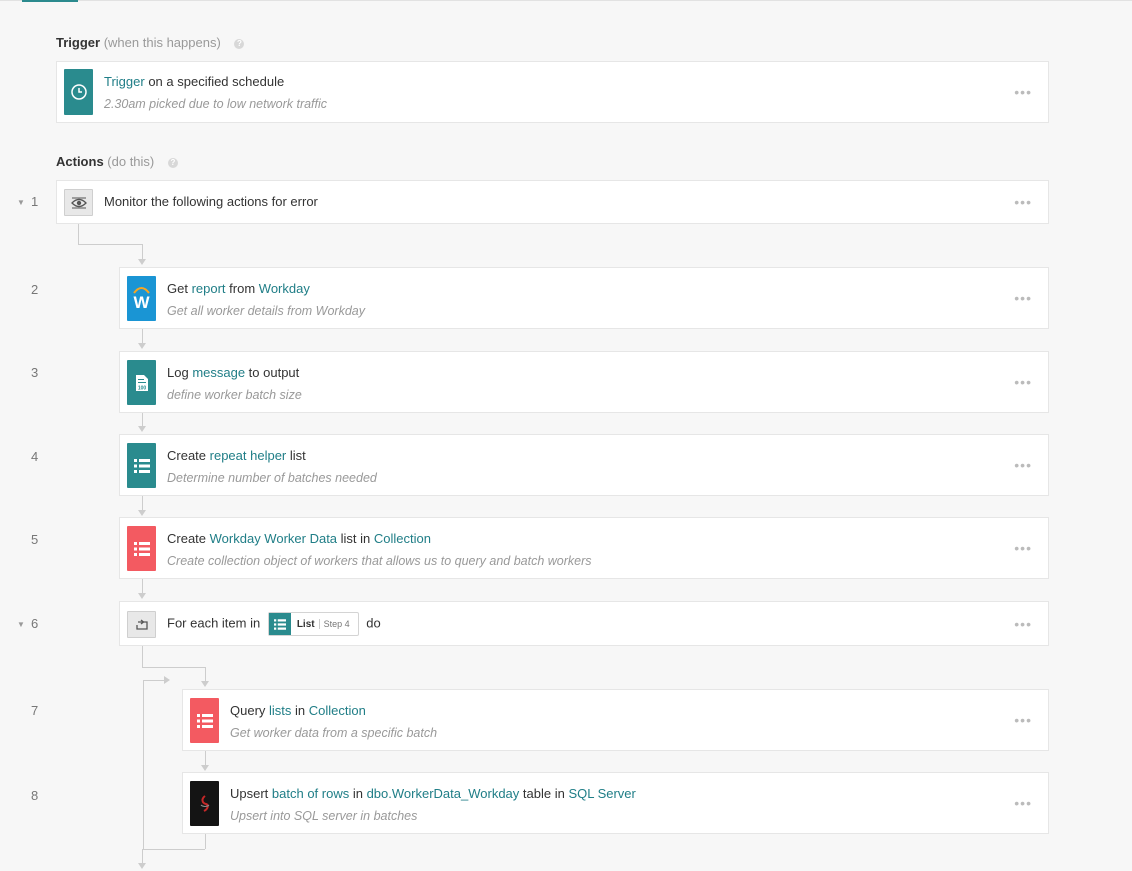 This screenshot has width=1132, height=871. I want to click on title-text: to output, so click(272, 372).